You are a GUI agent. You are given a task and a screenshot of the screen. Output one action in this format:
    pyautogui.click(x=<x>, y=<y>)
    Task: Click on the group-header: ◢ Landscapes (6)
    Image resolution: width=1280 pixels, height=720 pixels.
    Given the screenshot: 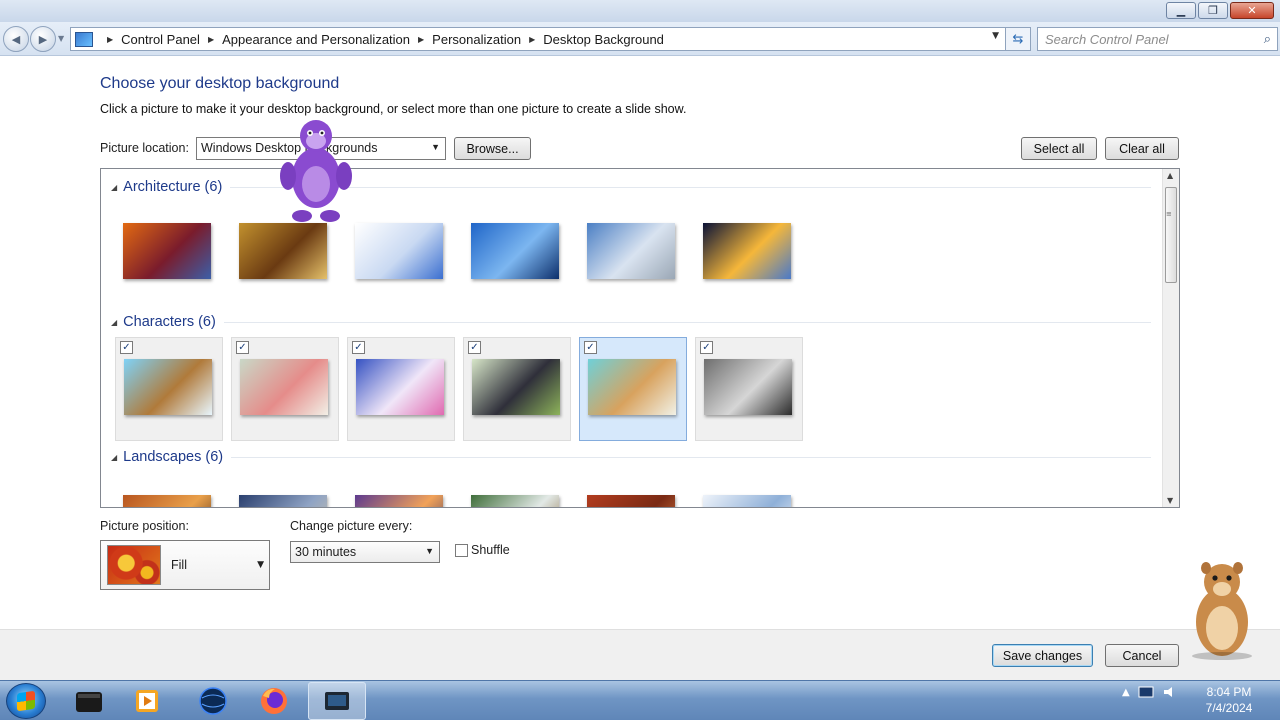 What is the action you would take?
    pyautogui.click(x=631, y=457)
    